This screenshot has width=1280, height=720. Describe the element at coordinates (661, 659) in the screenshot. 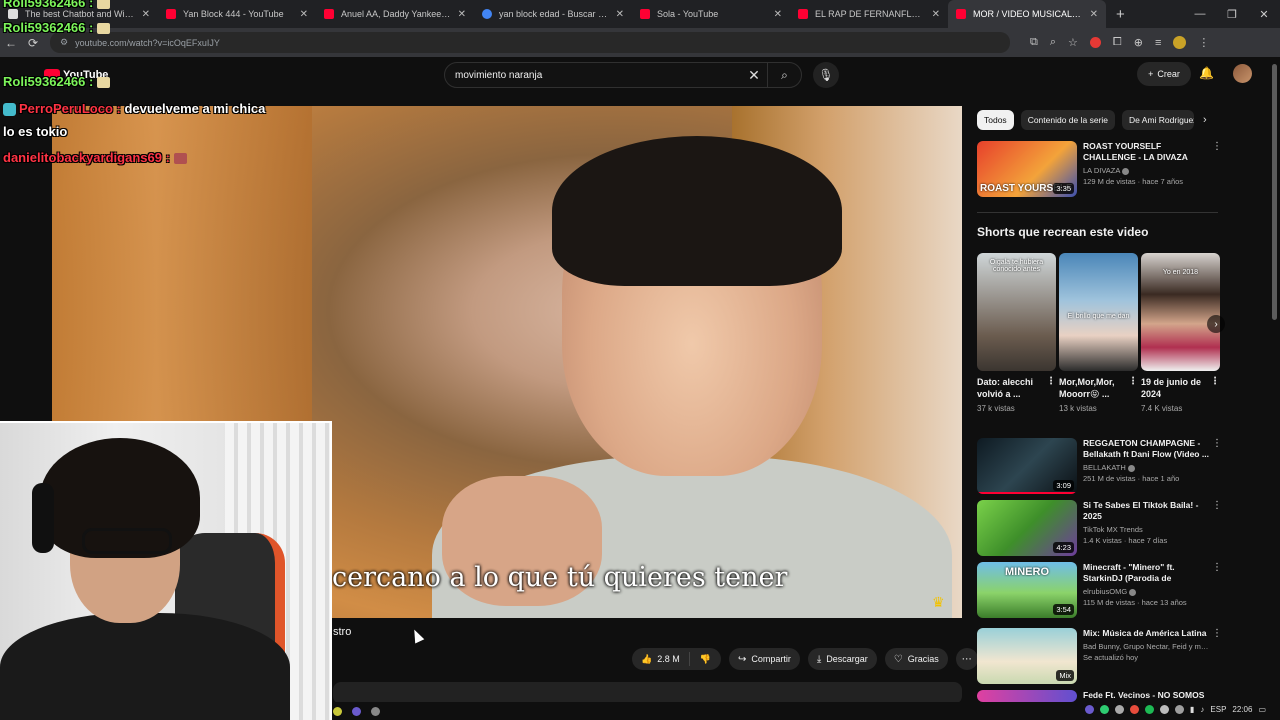

I see `like-button: 👍 2.8 M` at that location.